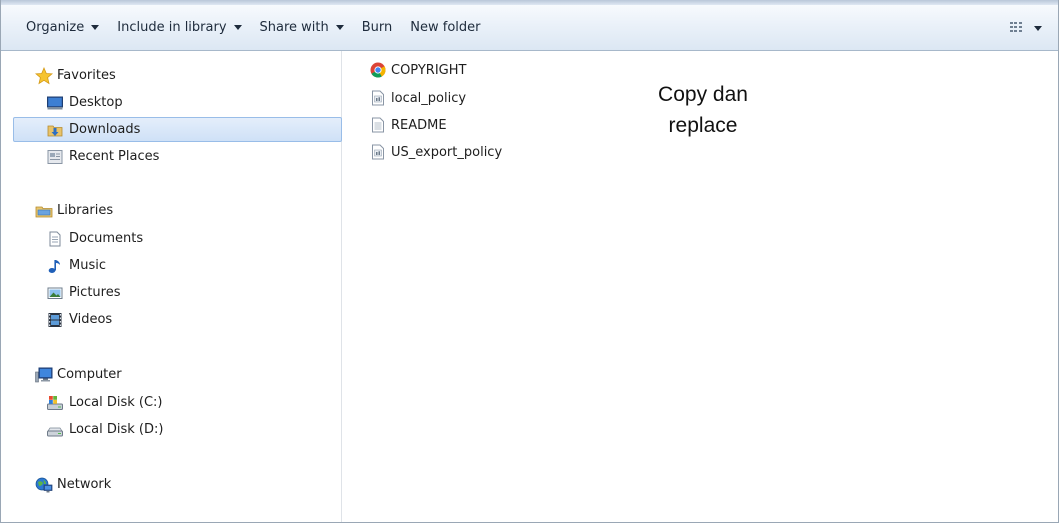 The width and height of the screenshot is (1059, 523). What do you see at coordinates (1025, 28) in the screenshot?
I see `change-view-button` at bounding box center [1025, 28].